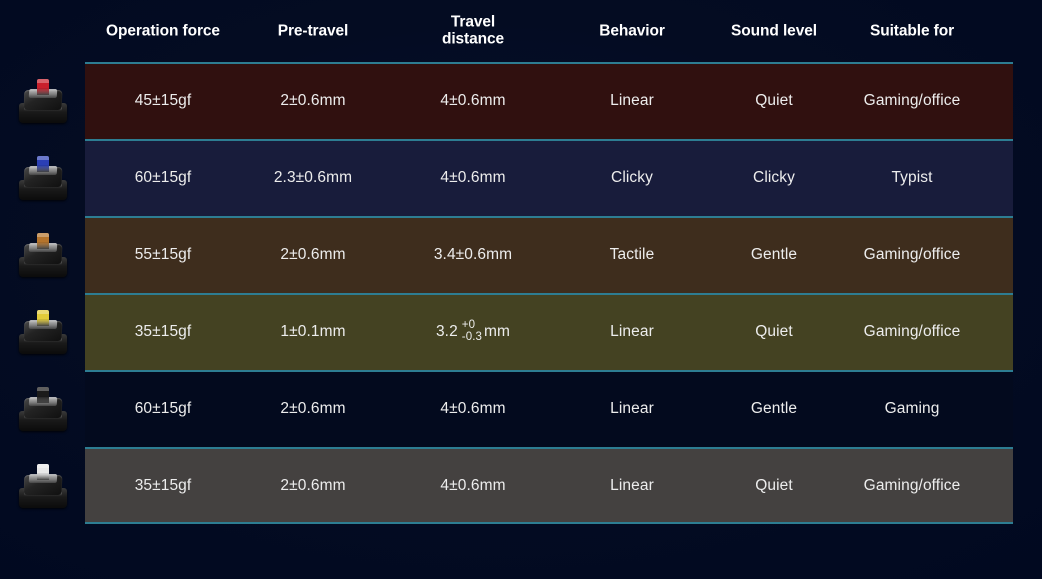  I want to click on column-header-pre-travel: Pre-travel, so click(313, 31).